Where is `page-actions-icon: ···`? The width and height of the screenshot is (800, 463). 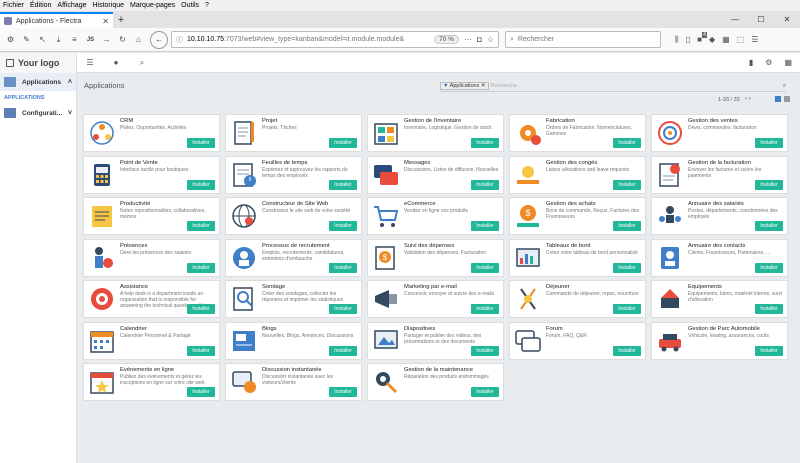
page-actions-icon: ··· is located at coordinates (468, 39).